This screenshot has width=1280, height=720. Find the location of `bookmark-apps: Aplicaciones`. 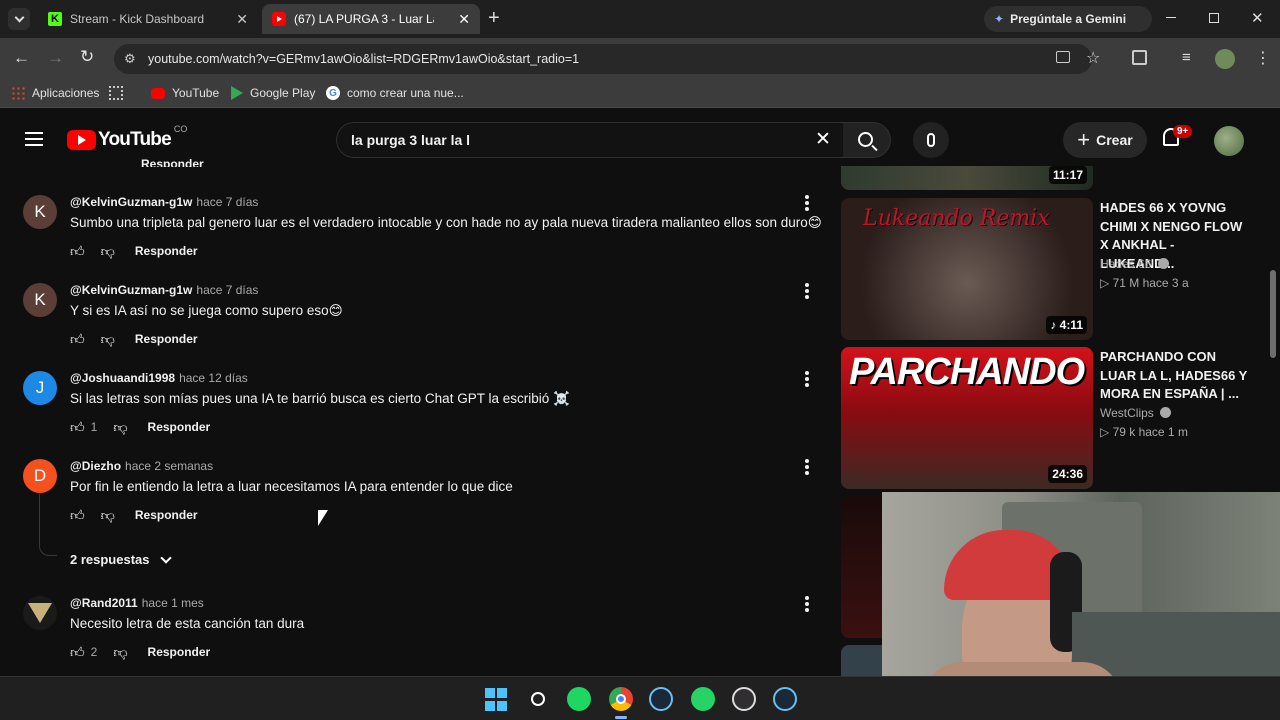

bookmark-apps: Aplicaciones is located at coordinates (55, 93).